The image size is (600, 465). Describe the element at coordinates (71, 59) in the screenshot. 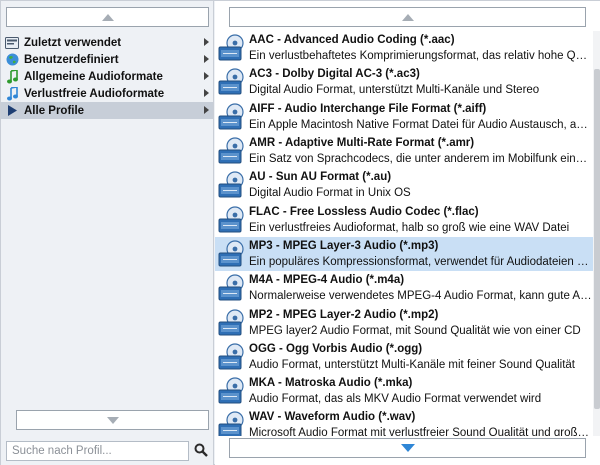

I see `category-label: Benutzerdefiniert` at that location.